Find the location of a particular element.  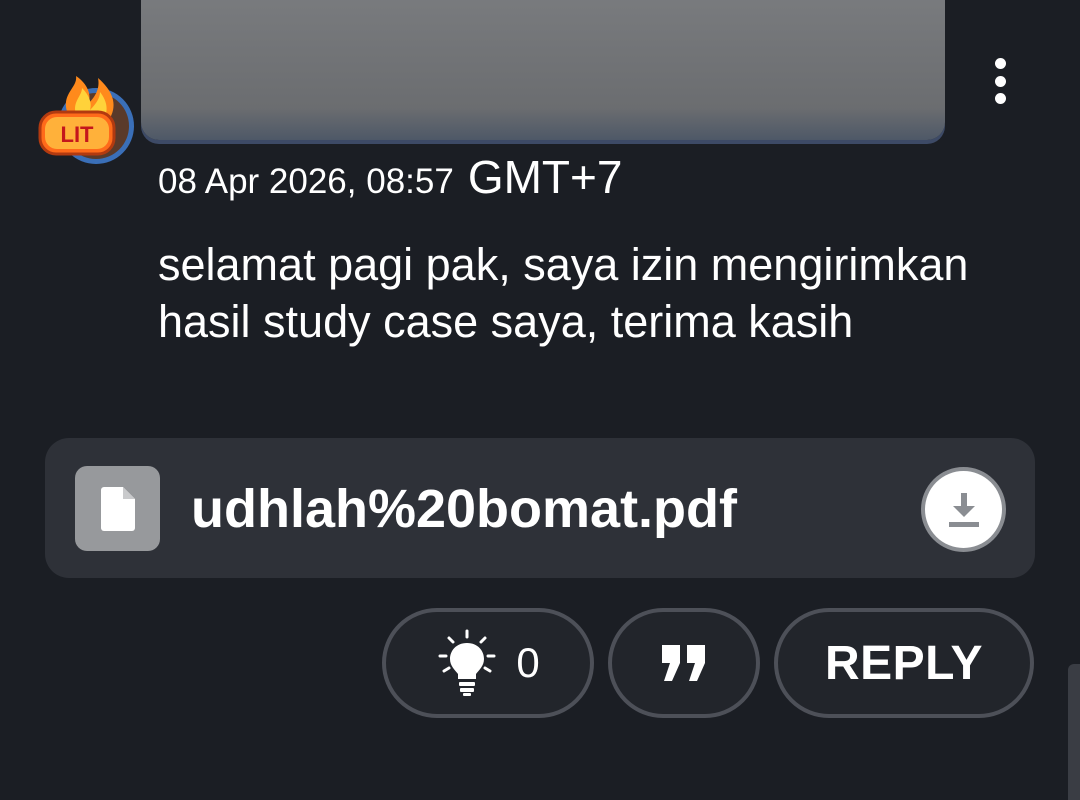

avatar-badge-text: LIT is located at coordinates (78, 134).